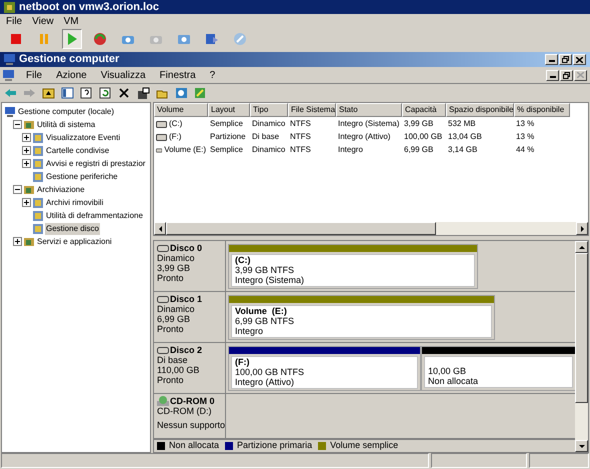  I want to click on scroll-left-button, so click(160, 228).